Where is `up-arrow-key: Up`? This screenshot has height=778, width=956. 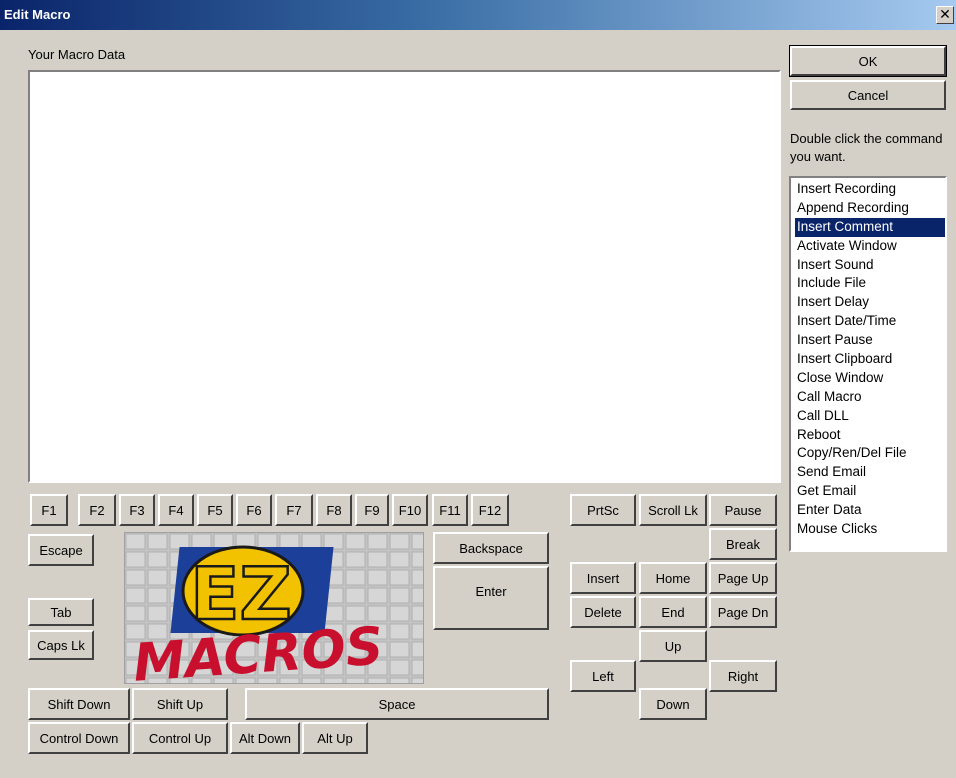 up-arrow-key: Up is located at coordinates (673, 646).